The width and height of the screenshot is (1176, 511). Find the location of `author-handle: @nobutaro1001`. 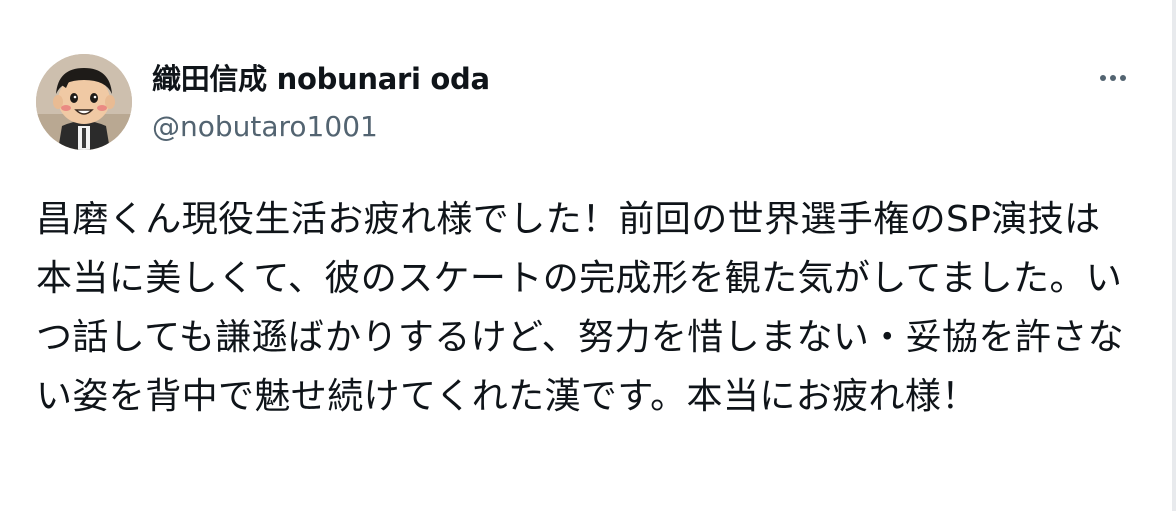

author-handle: @nobutaro1001 is located at coordinates (265, 127).